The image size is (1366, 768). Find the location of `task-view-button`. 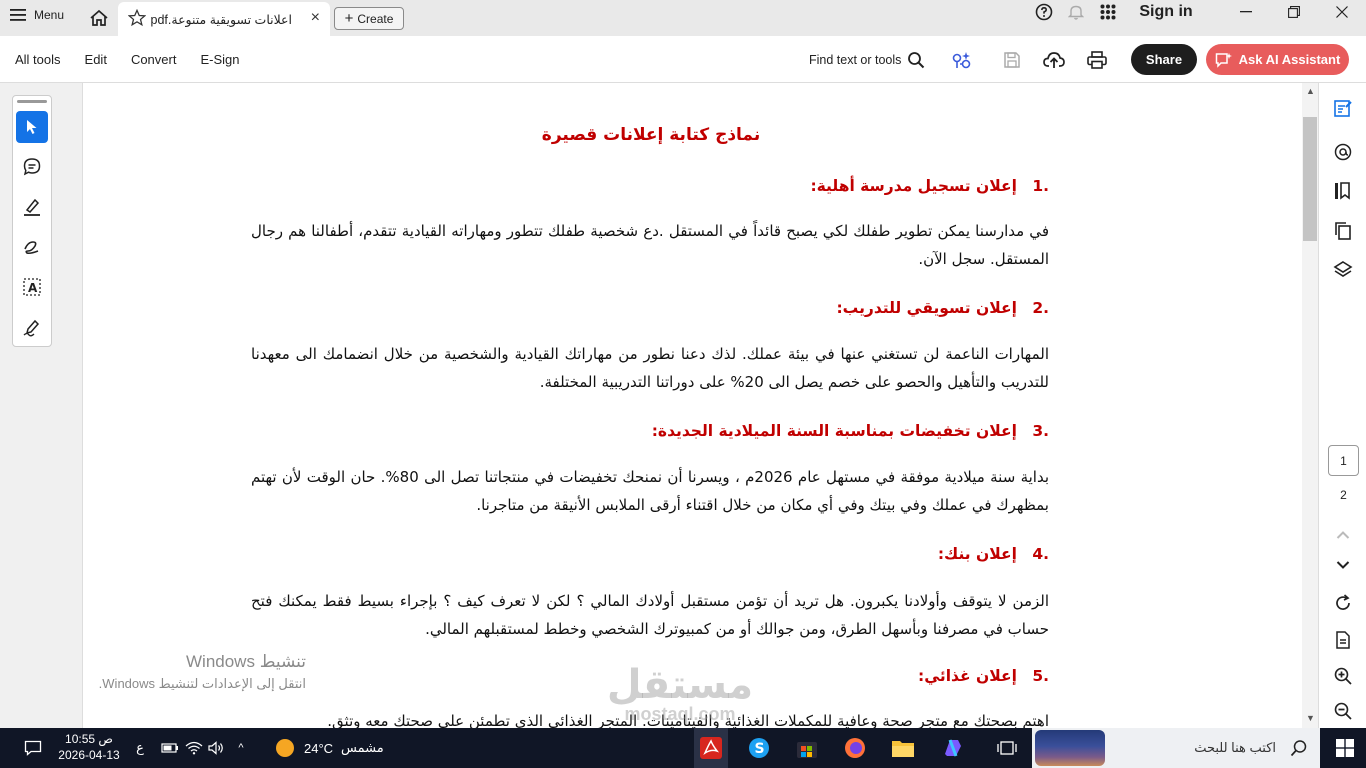

task-view-button is located at coordinates (1007, 748).